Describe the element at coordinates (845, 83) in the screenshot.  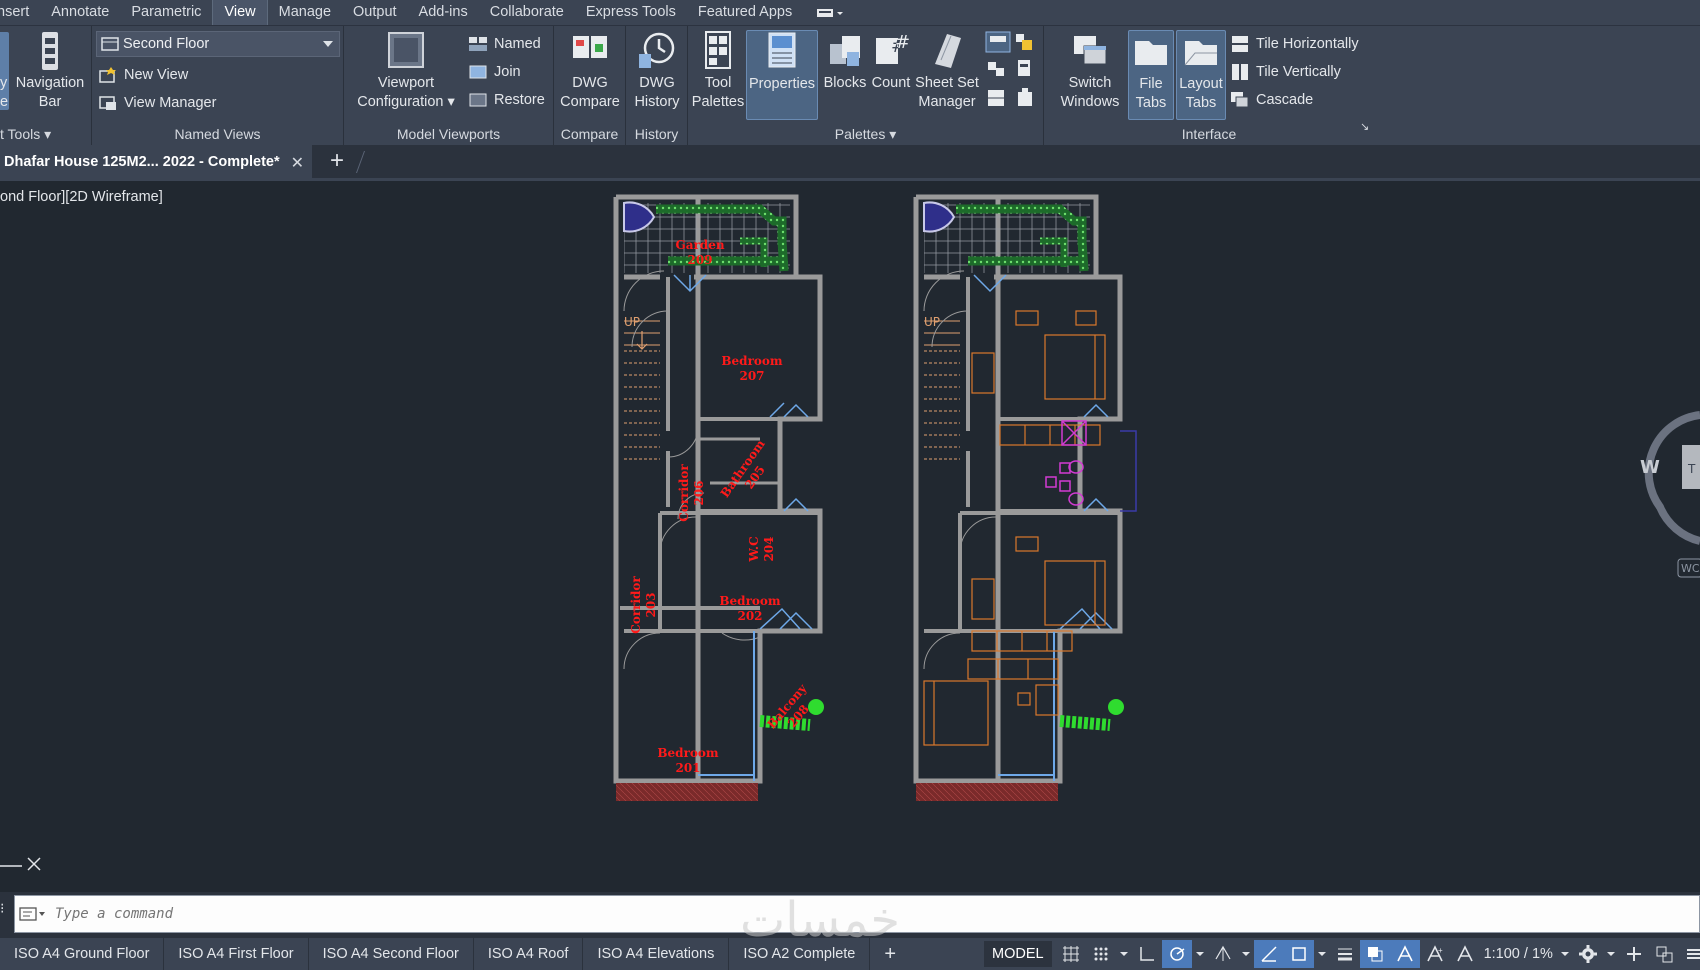
I see `blocks-label: Blocks` at that location.